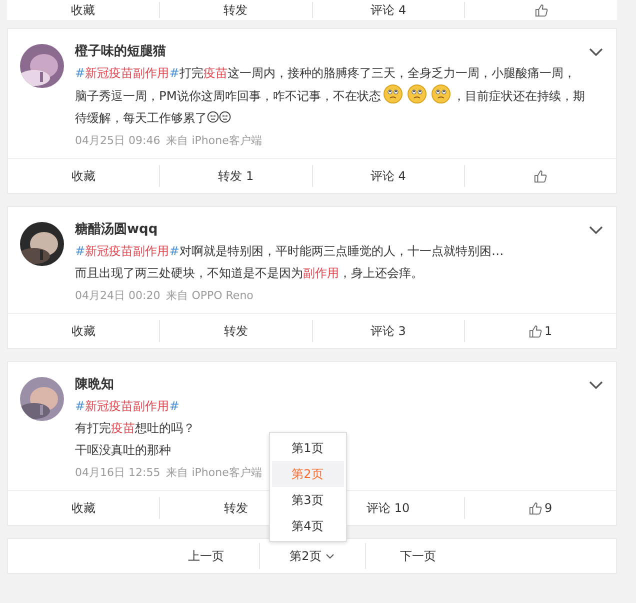  I want to click on next-page-link: 下一页, so click(418, 556).